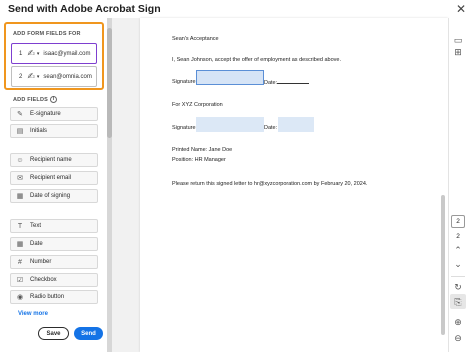 This screenshot has width=474, height=352. Describe the element at coordinates (197, 105) in the screenshot. I see `doc-for-company: For XYZ Corporation` at that location.